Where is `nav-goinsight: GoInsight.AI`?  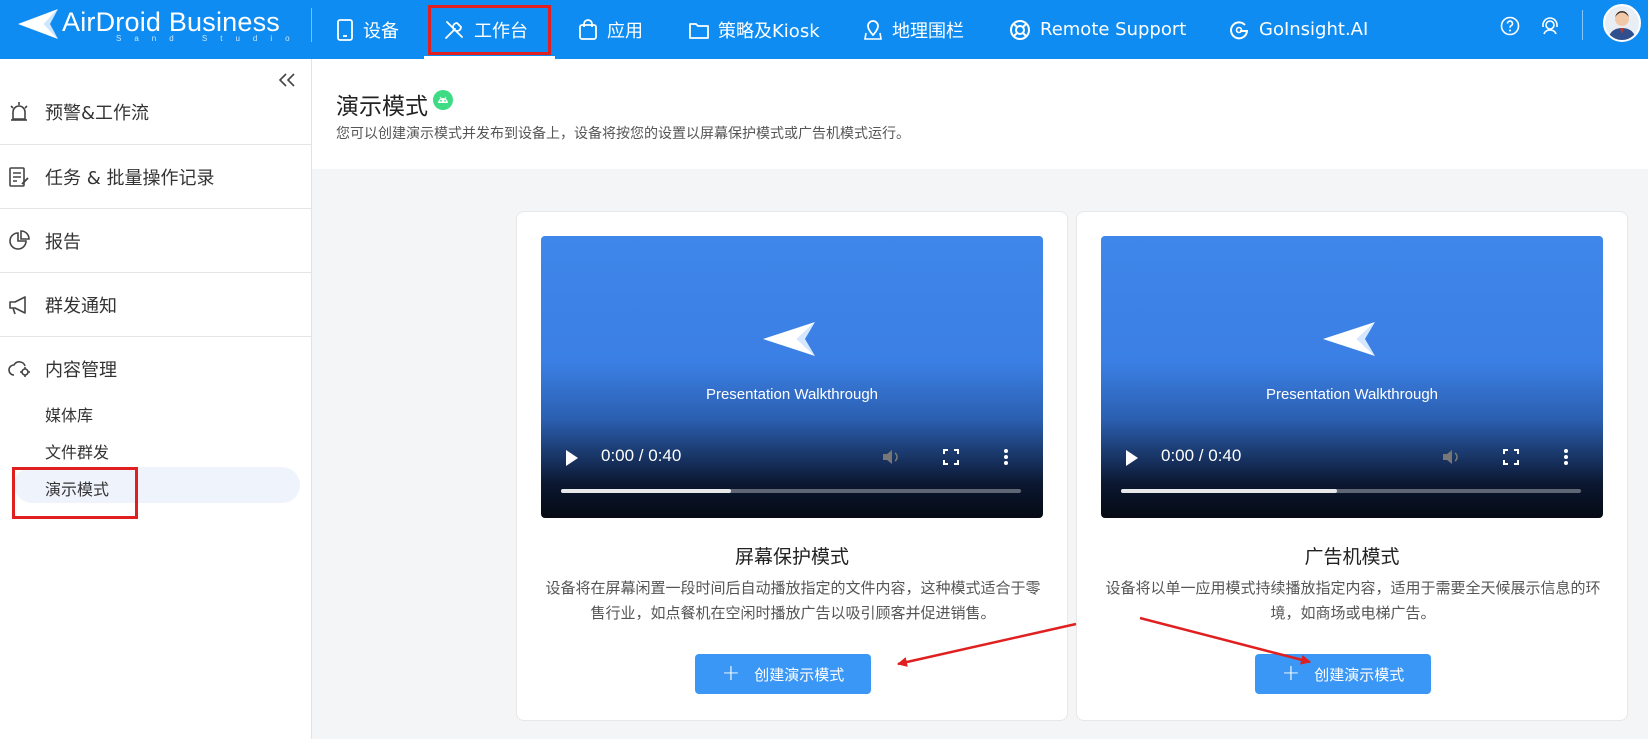 nav-goinsight: GoInsight.AI is located at coordinates (1298, 29).